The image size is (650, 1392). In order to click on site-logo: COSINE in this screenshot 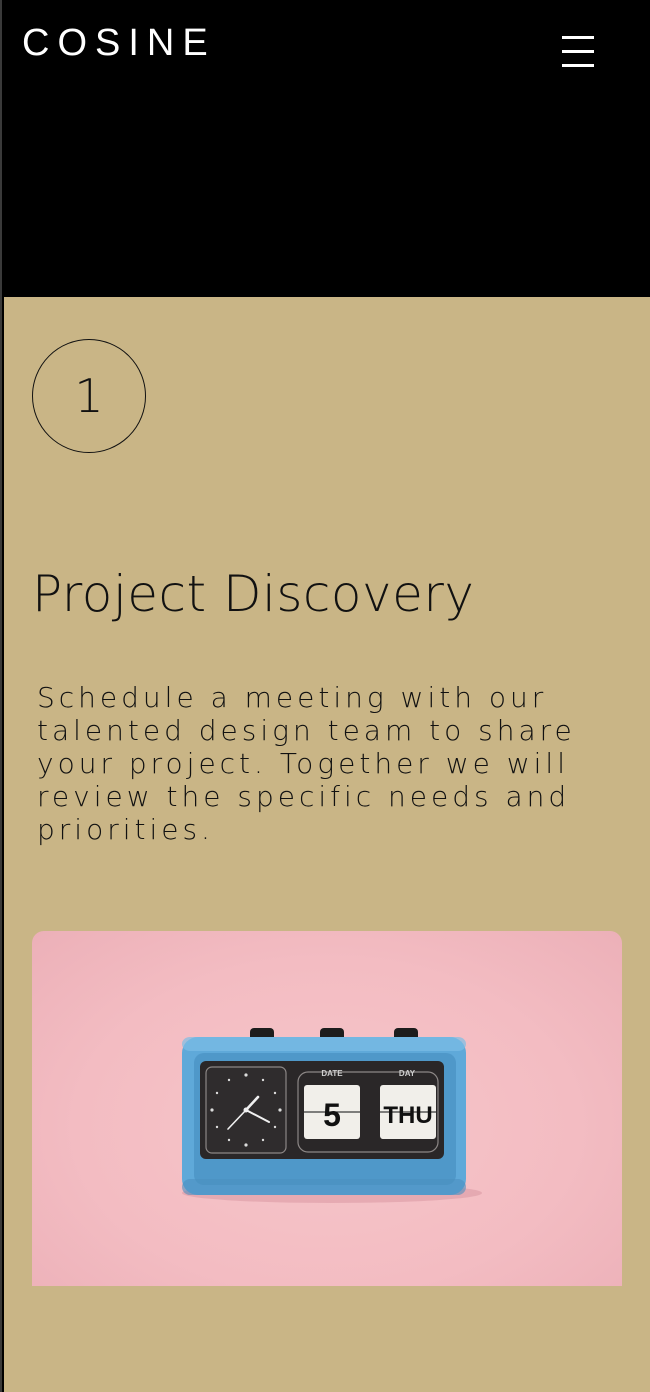, I will do `click(119, 43)`.